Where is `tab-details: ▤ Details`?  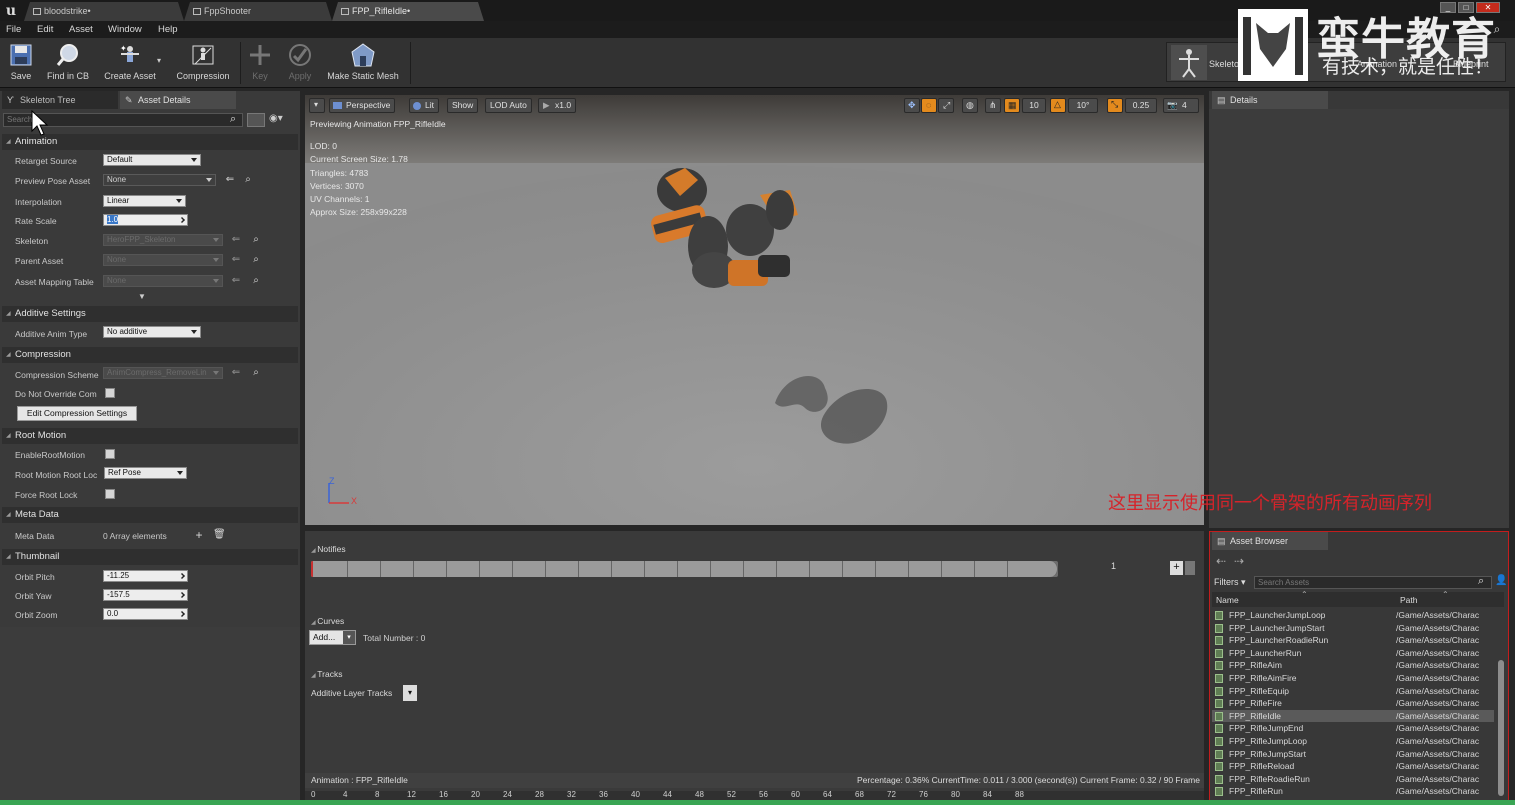
tab-details: ▤ Details is located at coordinates (1270, 100).